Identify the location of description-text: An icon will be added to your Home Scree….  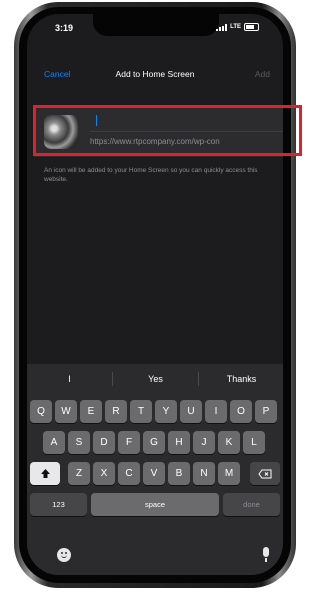
(151, 175).